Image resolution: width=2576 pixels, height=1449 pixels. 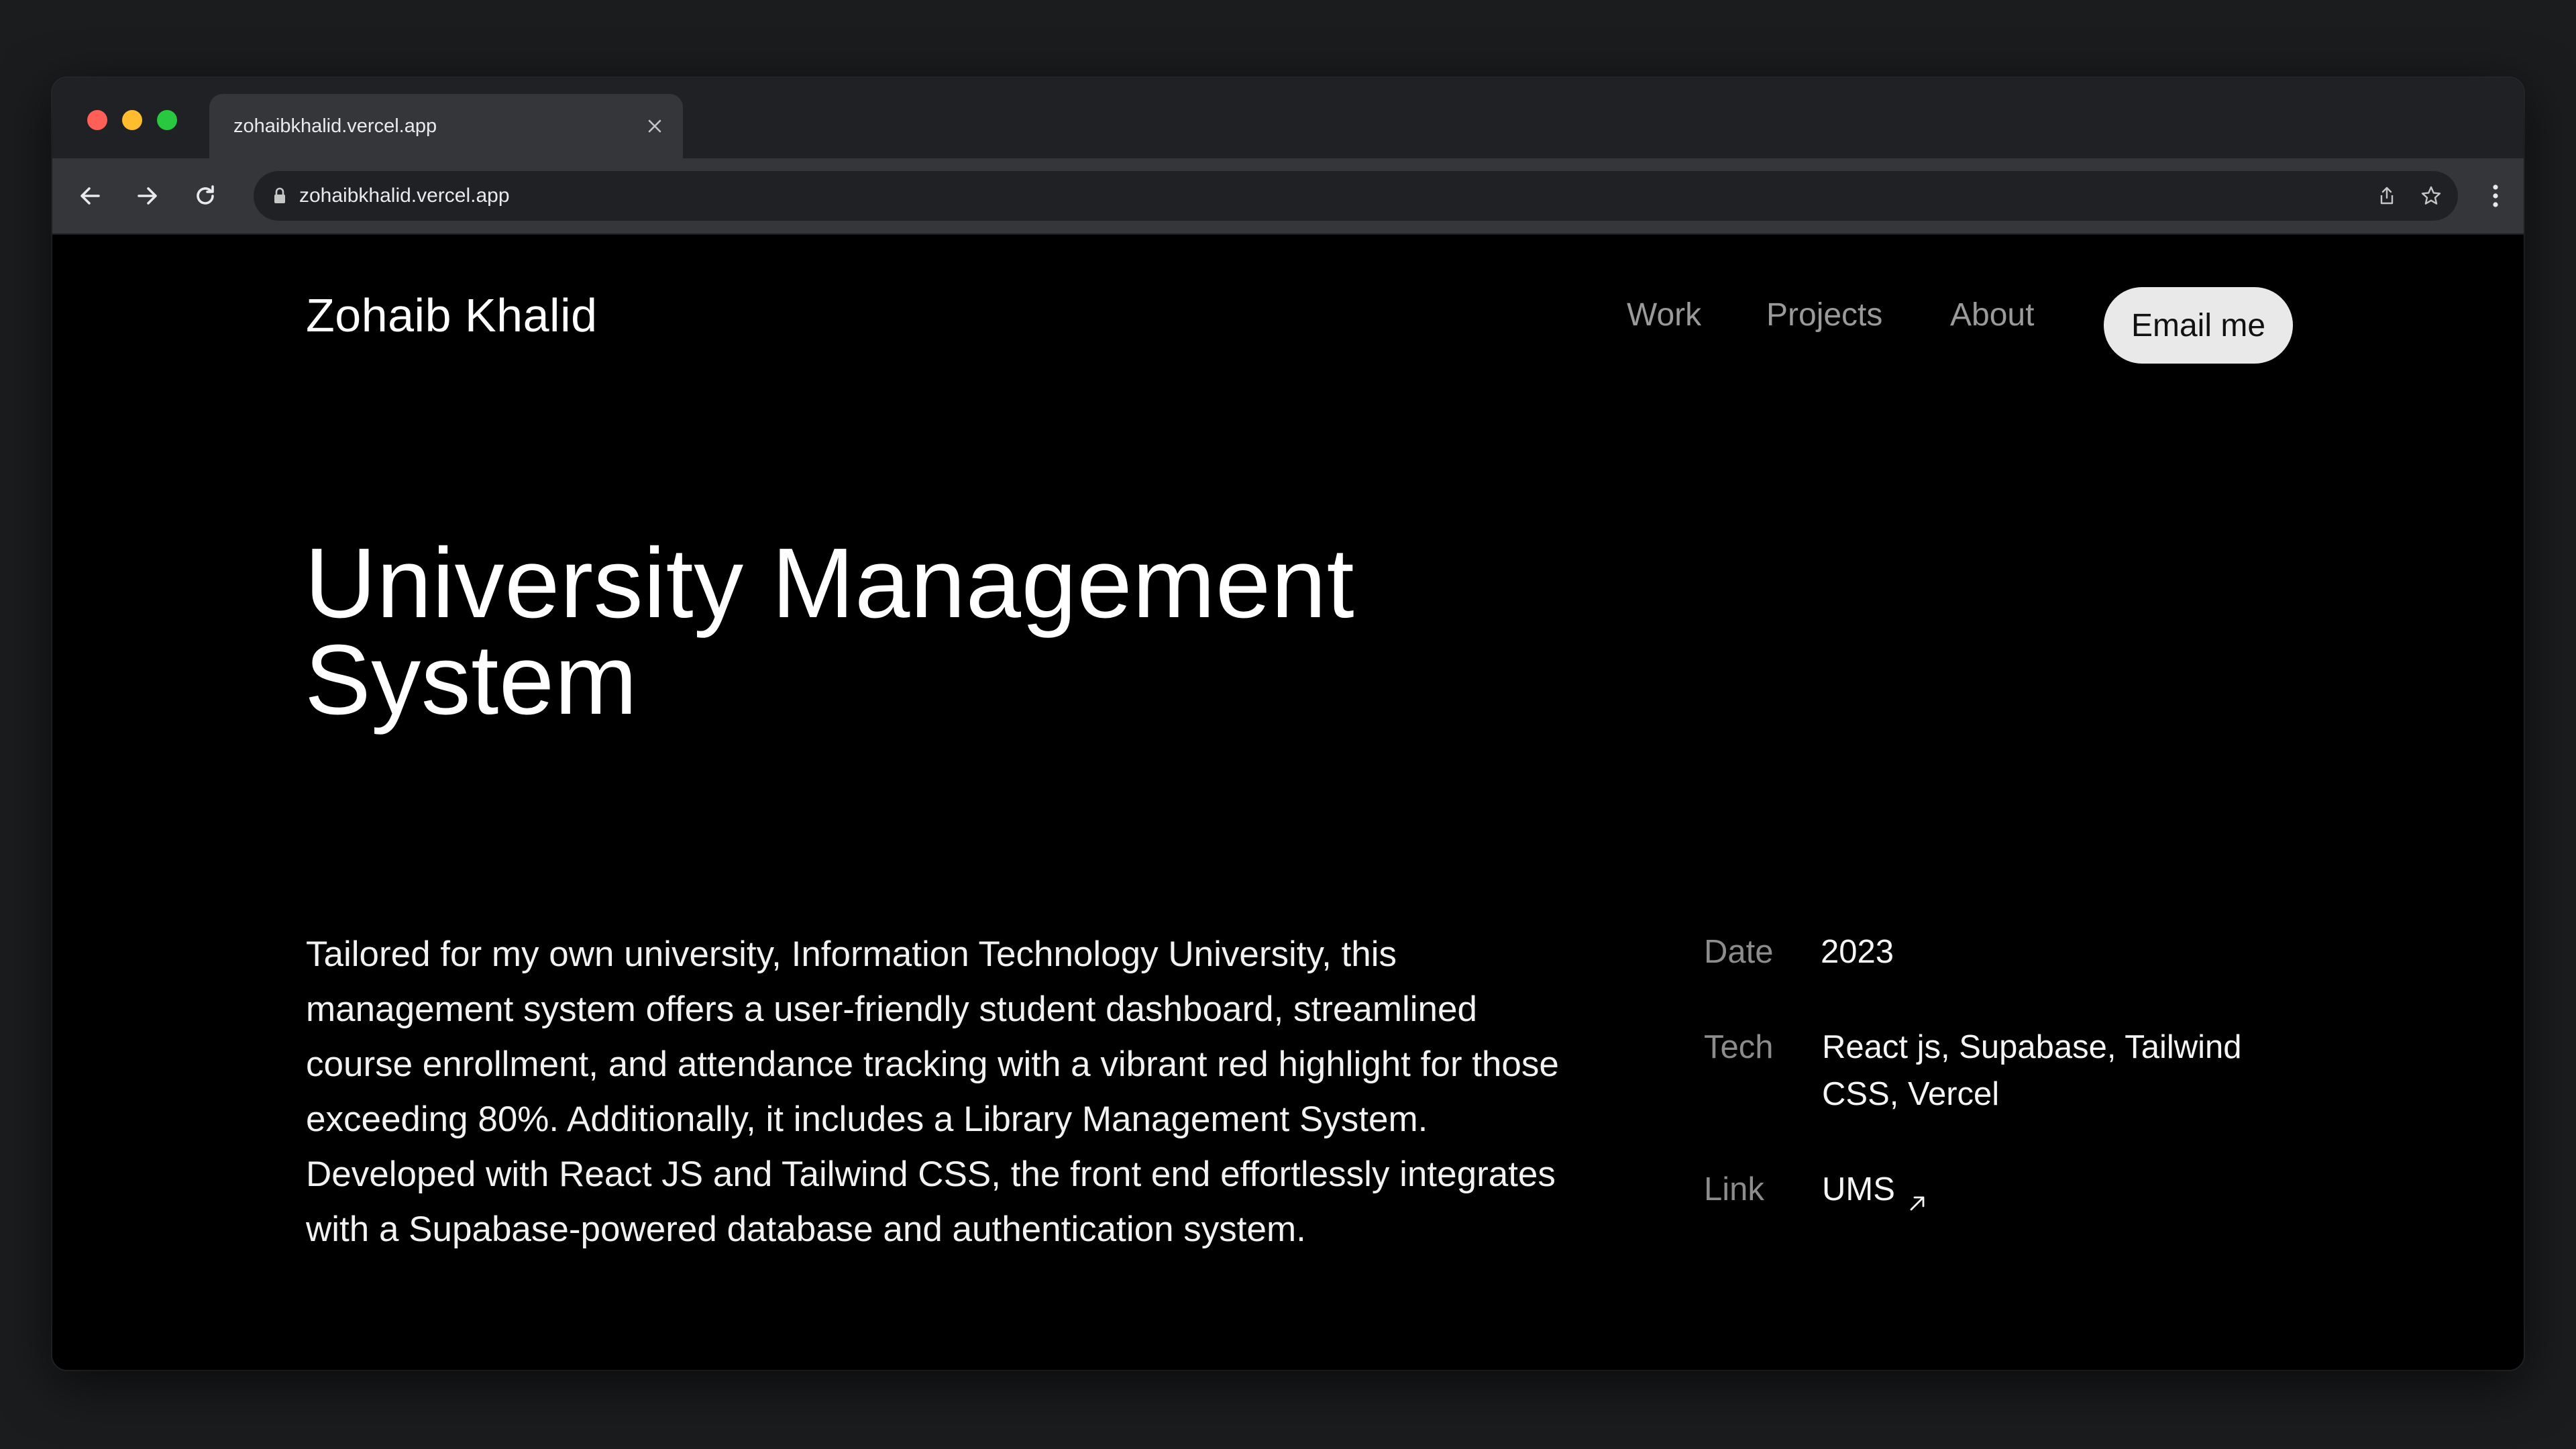 What do you see at coordinates (1857, 952) in the screenshot?
I see `date-value: 2023` at bounding box center [1857, 952].